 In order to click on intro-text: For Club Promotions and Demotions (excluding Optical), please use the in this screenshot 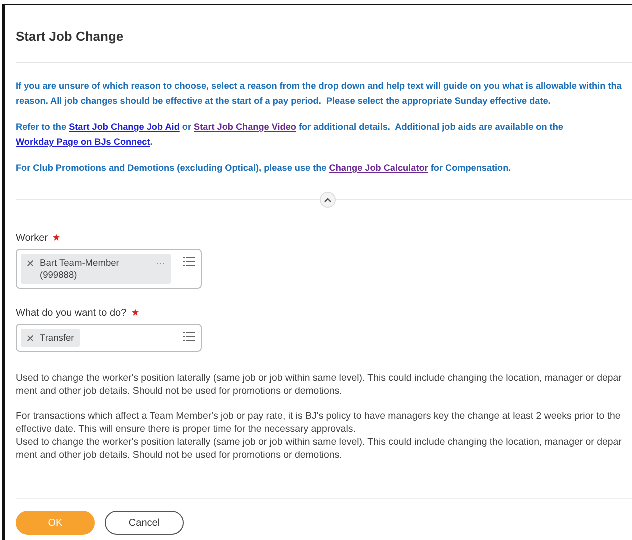, I will do `click(172, 168)`.